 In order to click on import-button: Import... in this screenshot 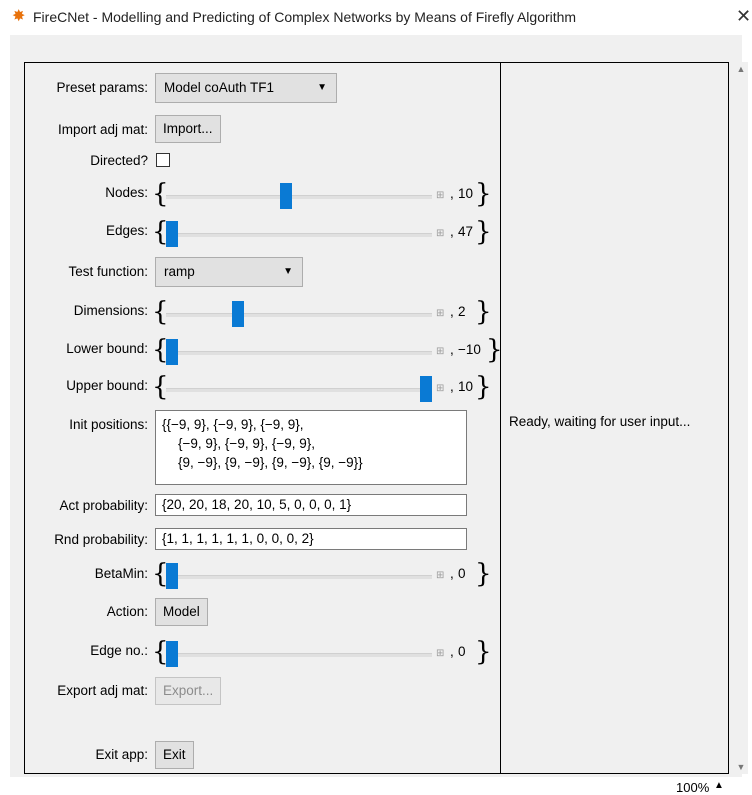, I will do `click(188, 129)`.